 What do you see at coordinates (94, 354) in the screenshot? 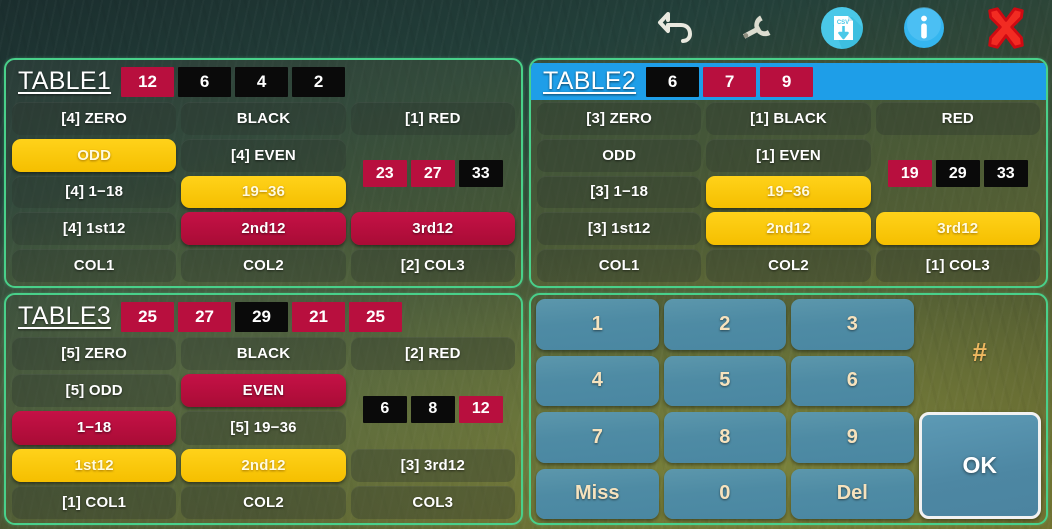
I see `bet-cell: [5] ZERO` at bounding box center [94, 354].